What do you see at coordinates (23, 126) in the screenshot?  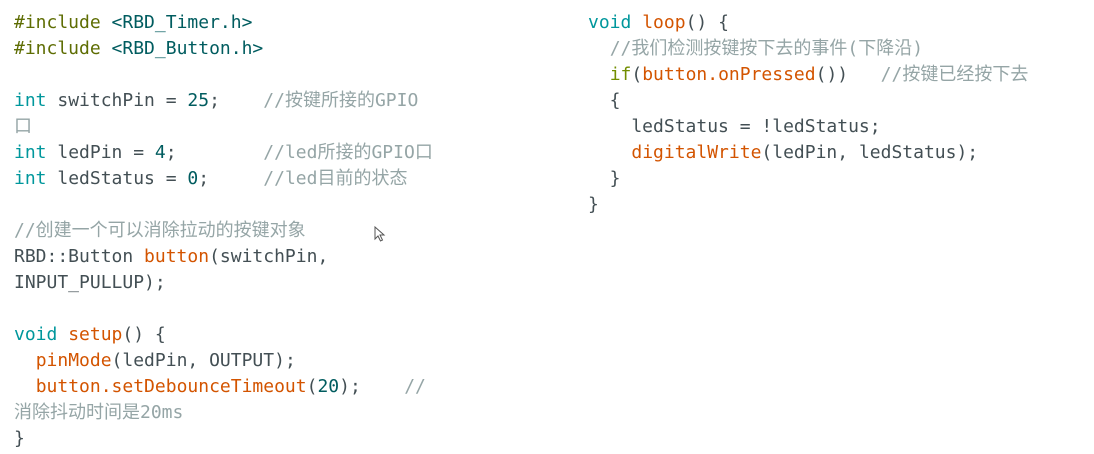 I see `code-token: 口` at bounding box center [23, 126].